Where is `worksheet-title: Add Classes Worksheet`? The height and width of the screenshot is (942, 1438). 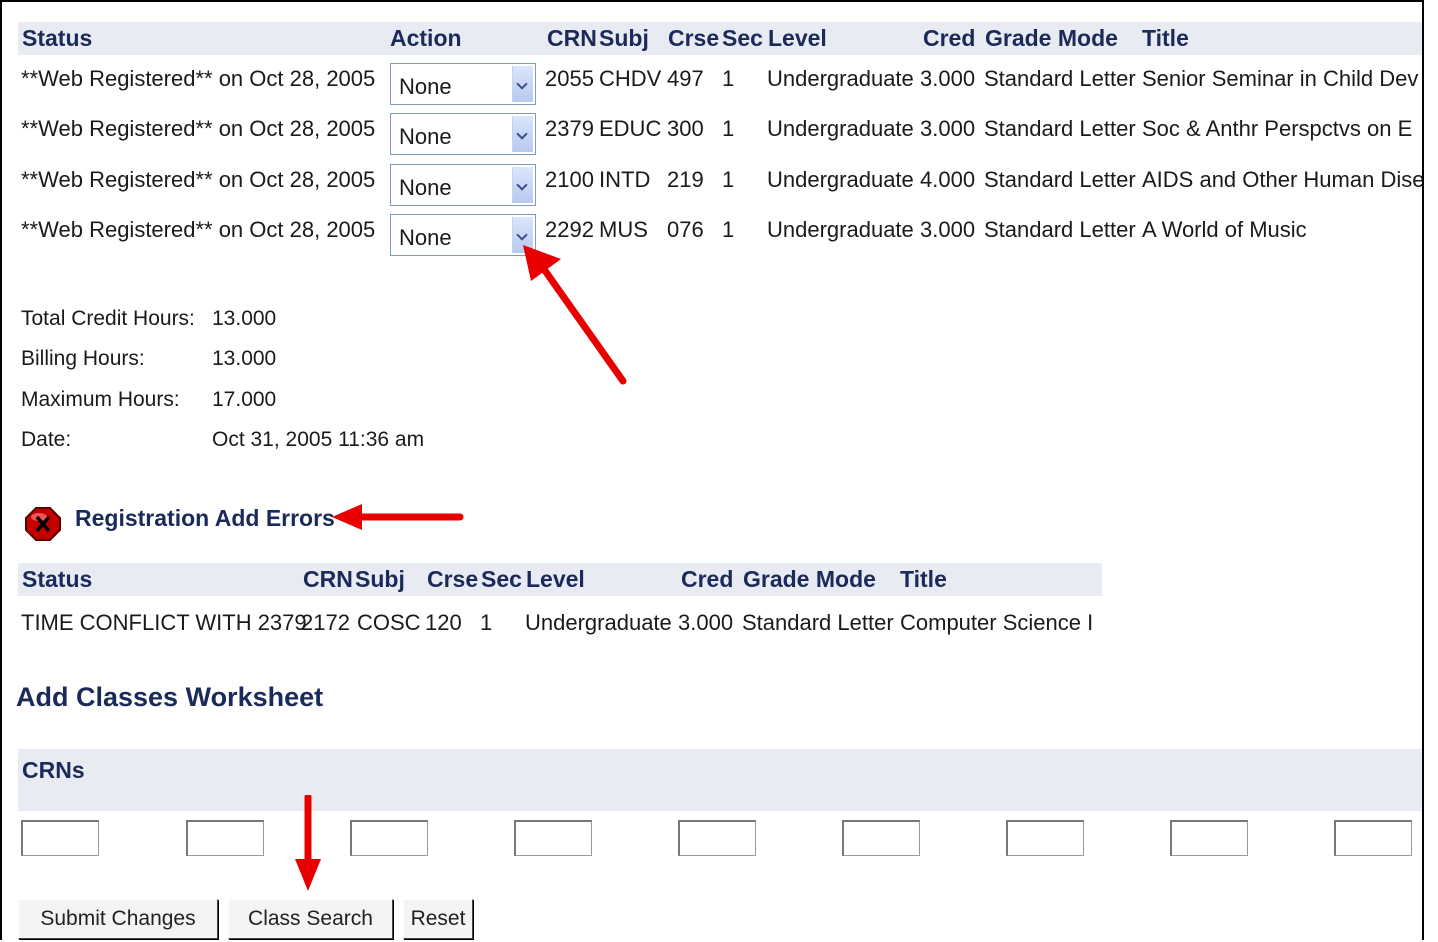 worksheet-title: Add Classes Worksheet is located at coordinates (170, 697).